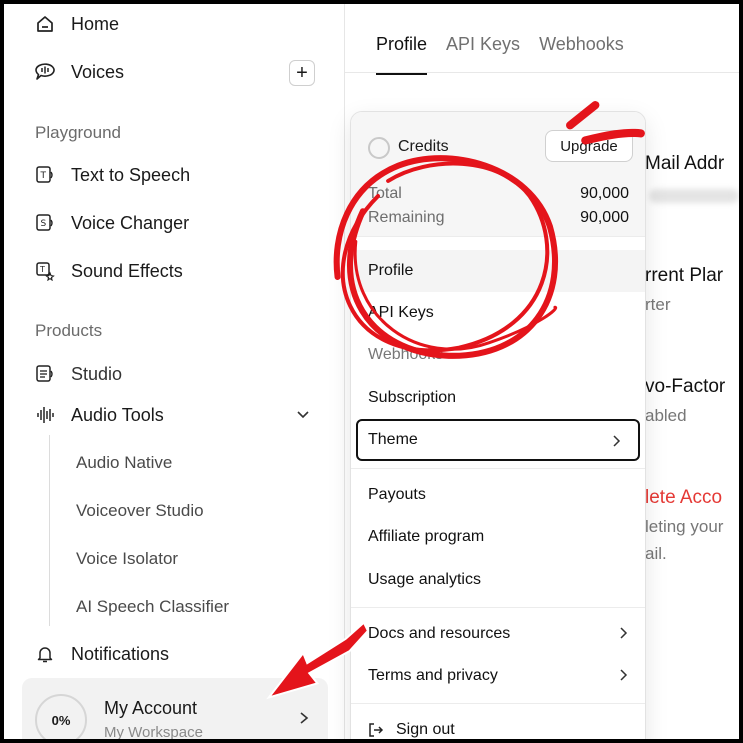  I want to click on sidebar-item-label: Studio, so click(97, 373).